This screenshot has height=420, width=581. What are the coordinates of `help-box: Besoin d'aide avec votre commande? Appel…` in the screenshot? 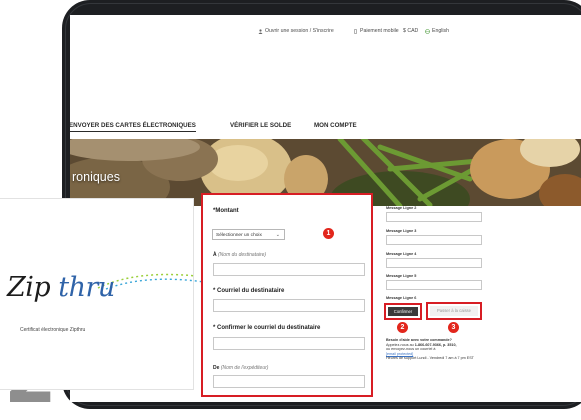 It's located at (436, 349).